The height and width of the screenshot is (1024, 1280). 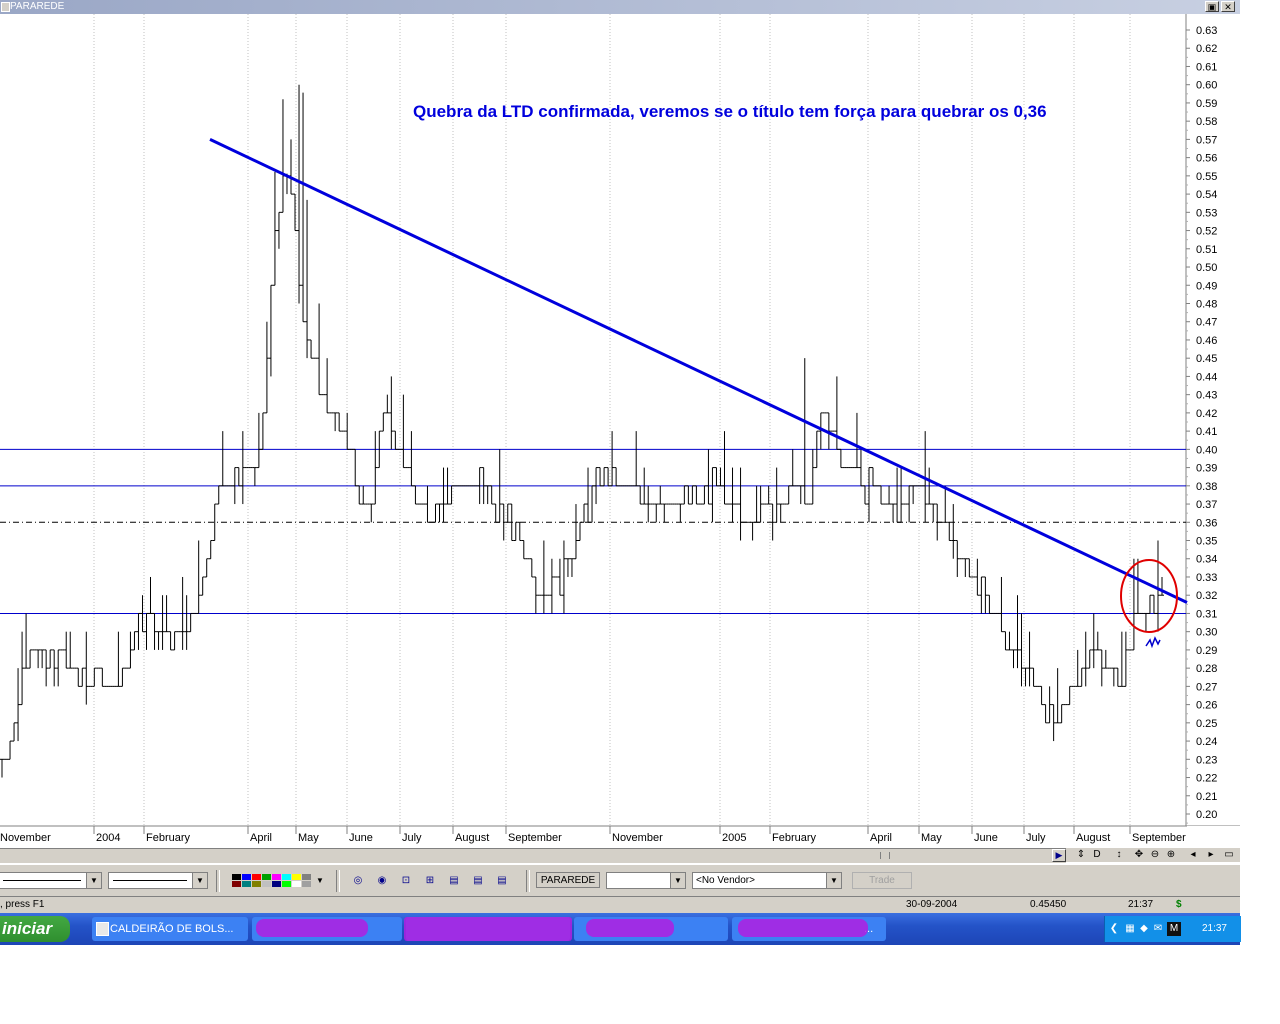 I want to click on y-tick-label: 0.29, so click(x=1206, y=651).